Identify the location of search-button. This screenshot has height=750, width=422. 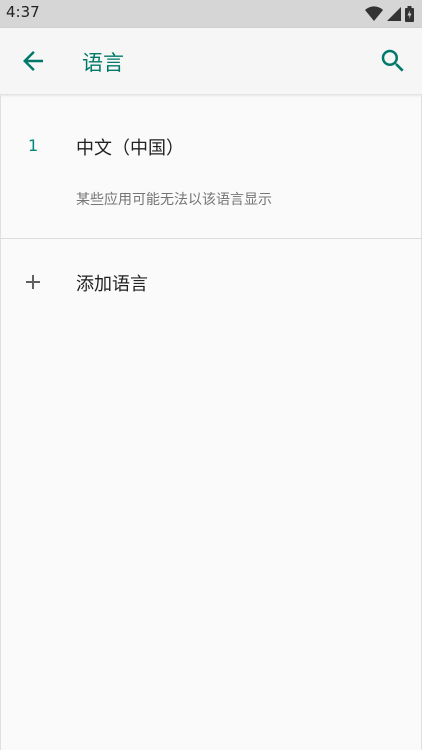
(393, 61).